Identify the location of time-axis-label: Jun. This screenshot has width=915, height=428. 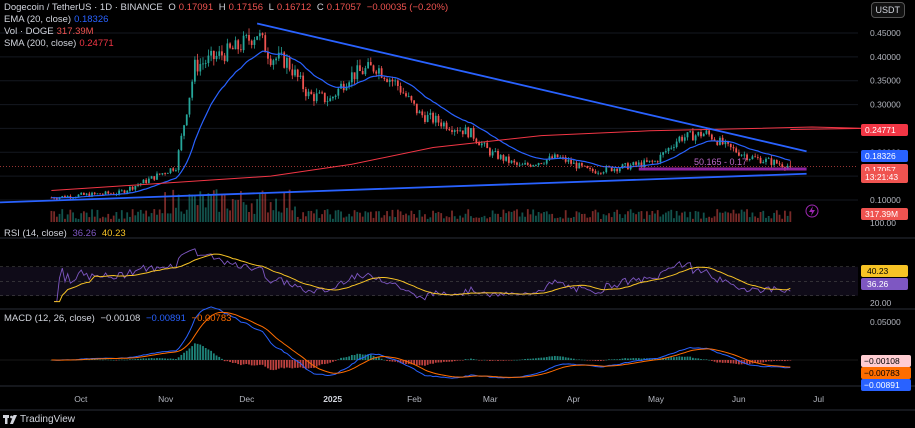
(739, 399).